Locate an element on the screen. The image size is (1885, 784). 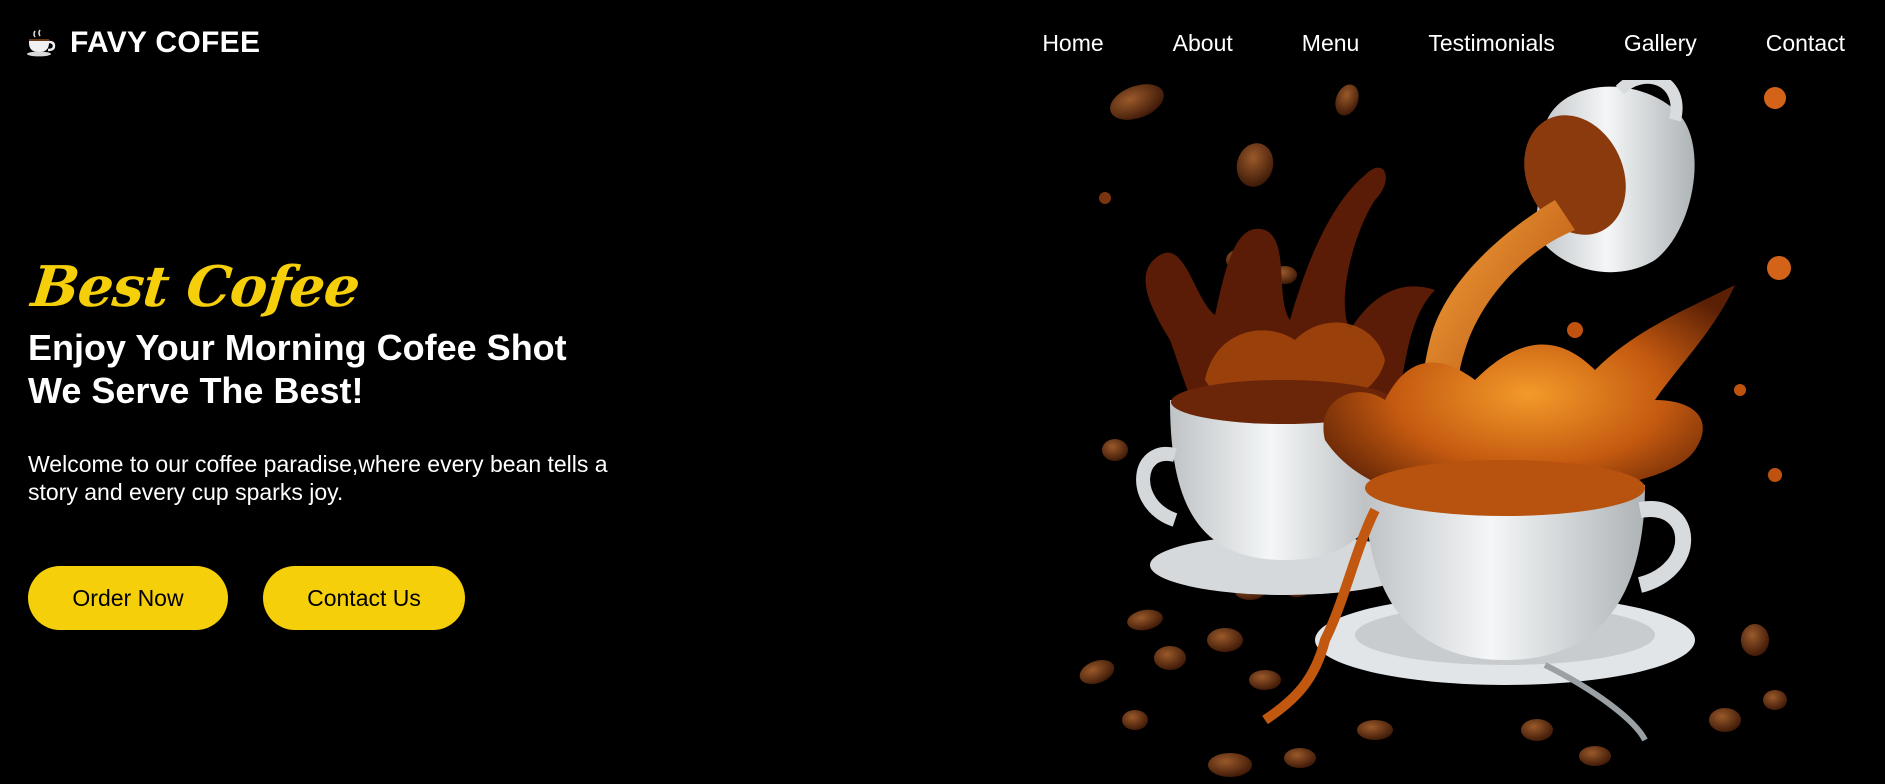
hero-headline-line-1: Enjoy Your Morning Cofee Shot is located at coordinates (297, 347).